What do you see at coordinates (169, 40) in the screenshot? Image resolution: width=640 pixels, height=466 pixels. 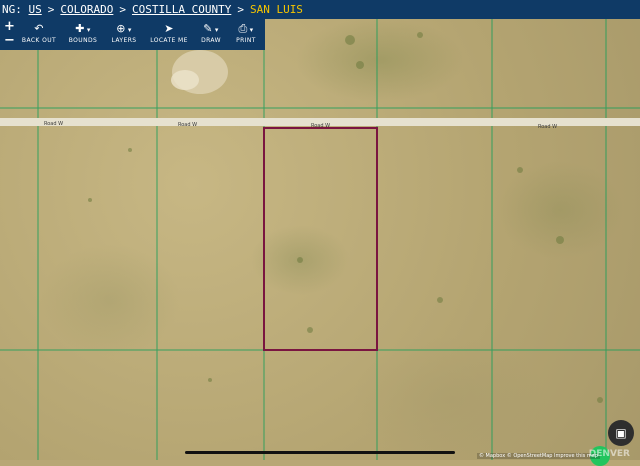 I see `locate-me-label: LOCATE ME` at bounding box center [169, 40].